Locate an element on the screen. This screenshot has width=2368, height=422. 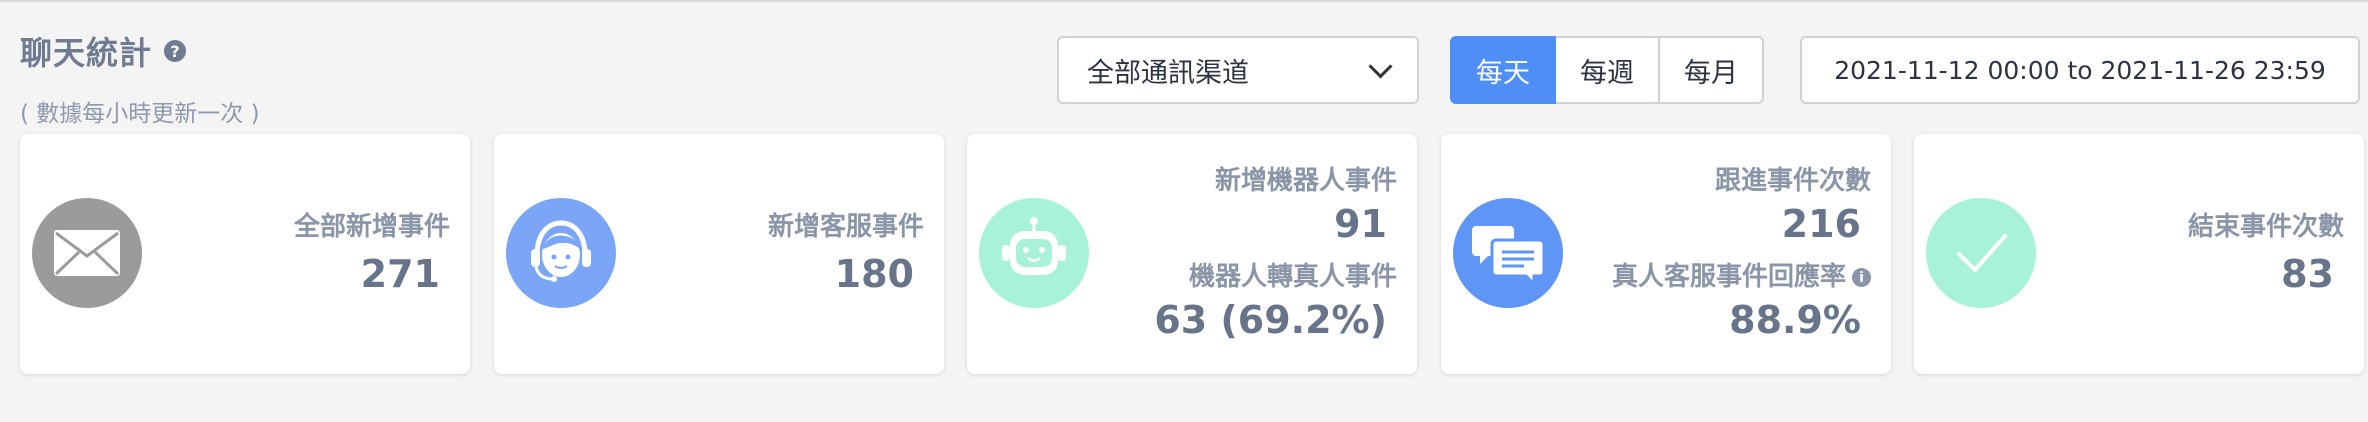
checkmark-icon is located at coordinates (1981, 253).